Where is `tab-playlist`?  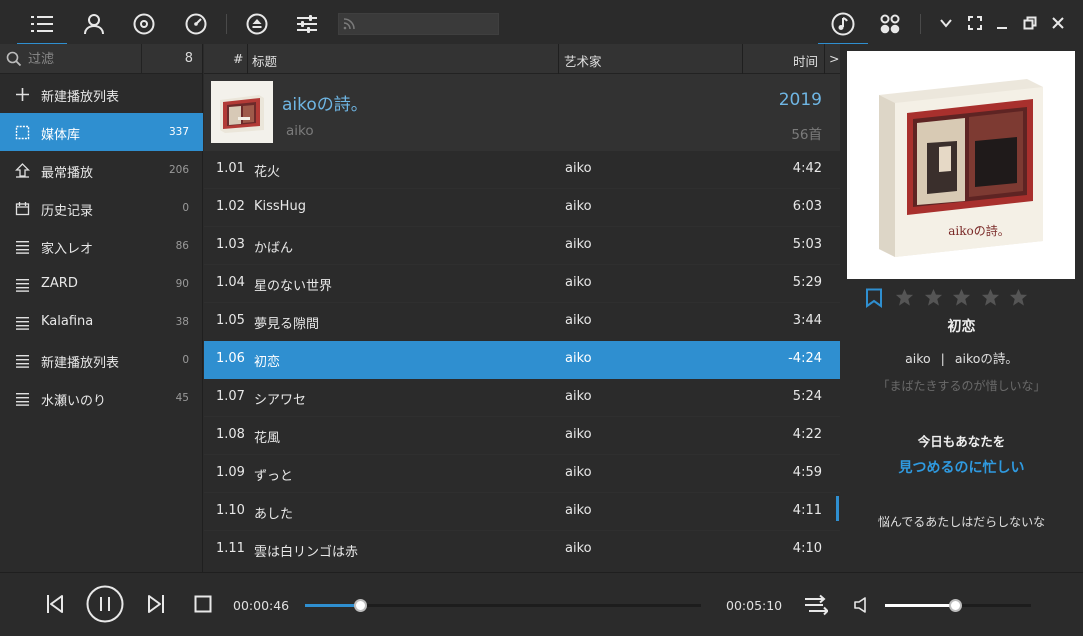 tab-playlist is located at coordinates (42, 26).